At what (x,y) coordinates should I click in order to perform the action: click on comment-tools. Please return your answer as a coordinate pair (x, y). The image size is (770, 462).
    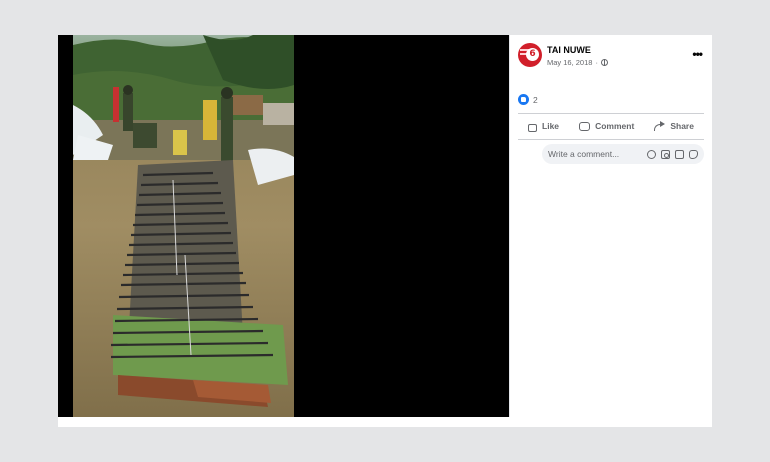
    Looking at the image, I should click on (672, 154).